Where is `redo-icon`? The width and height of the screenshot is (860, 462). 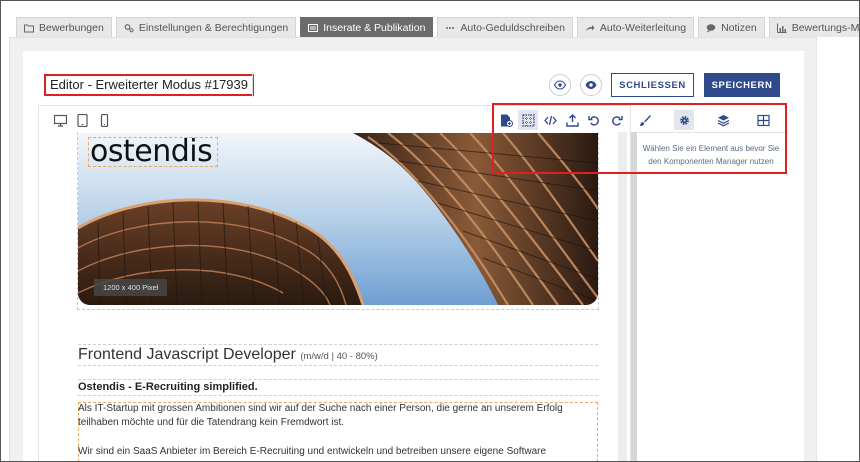
redo-icon is located at coordinates (617, 120).